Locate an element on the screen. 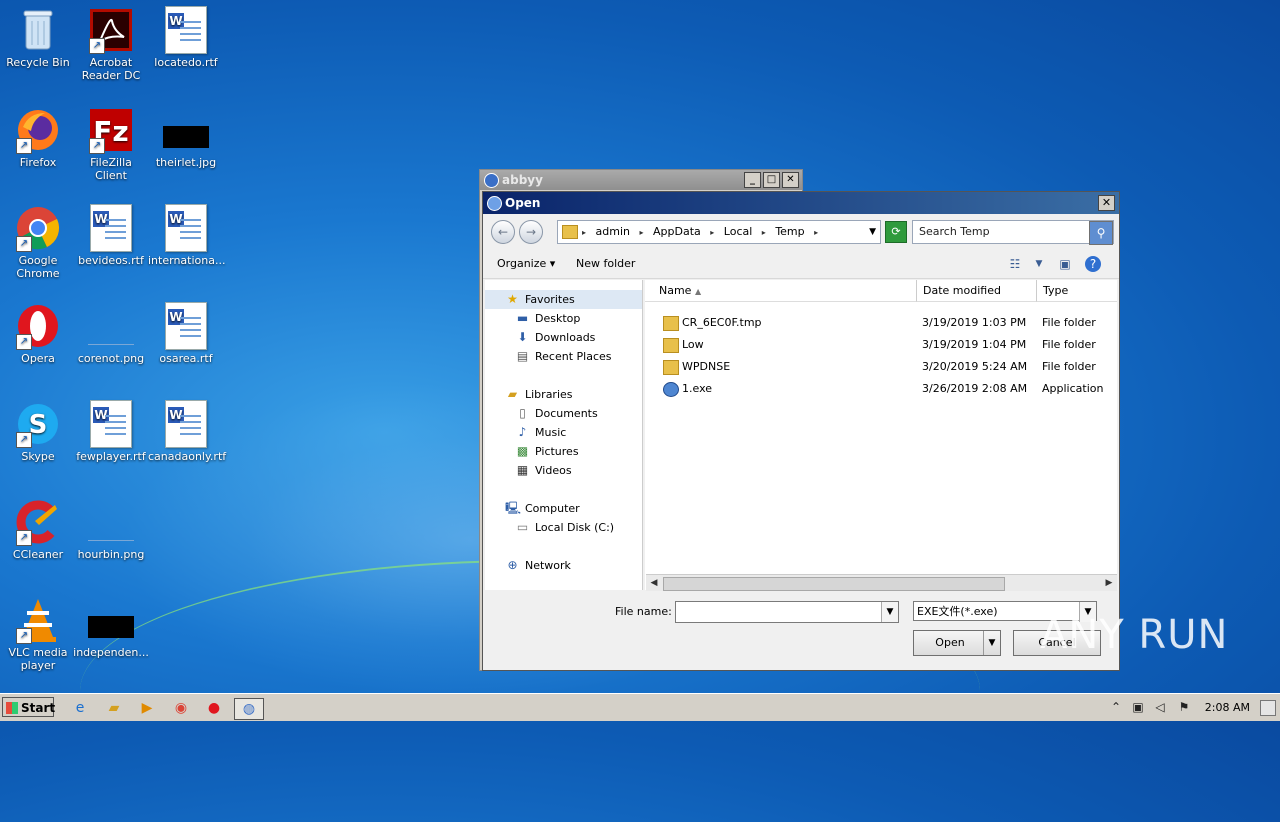 The image size is (1280, 822). desktop-icon-acrobat: ↗ Acrobat Reader DC is located at coordinates (111, 44).